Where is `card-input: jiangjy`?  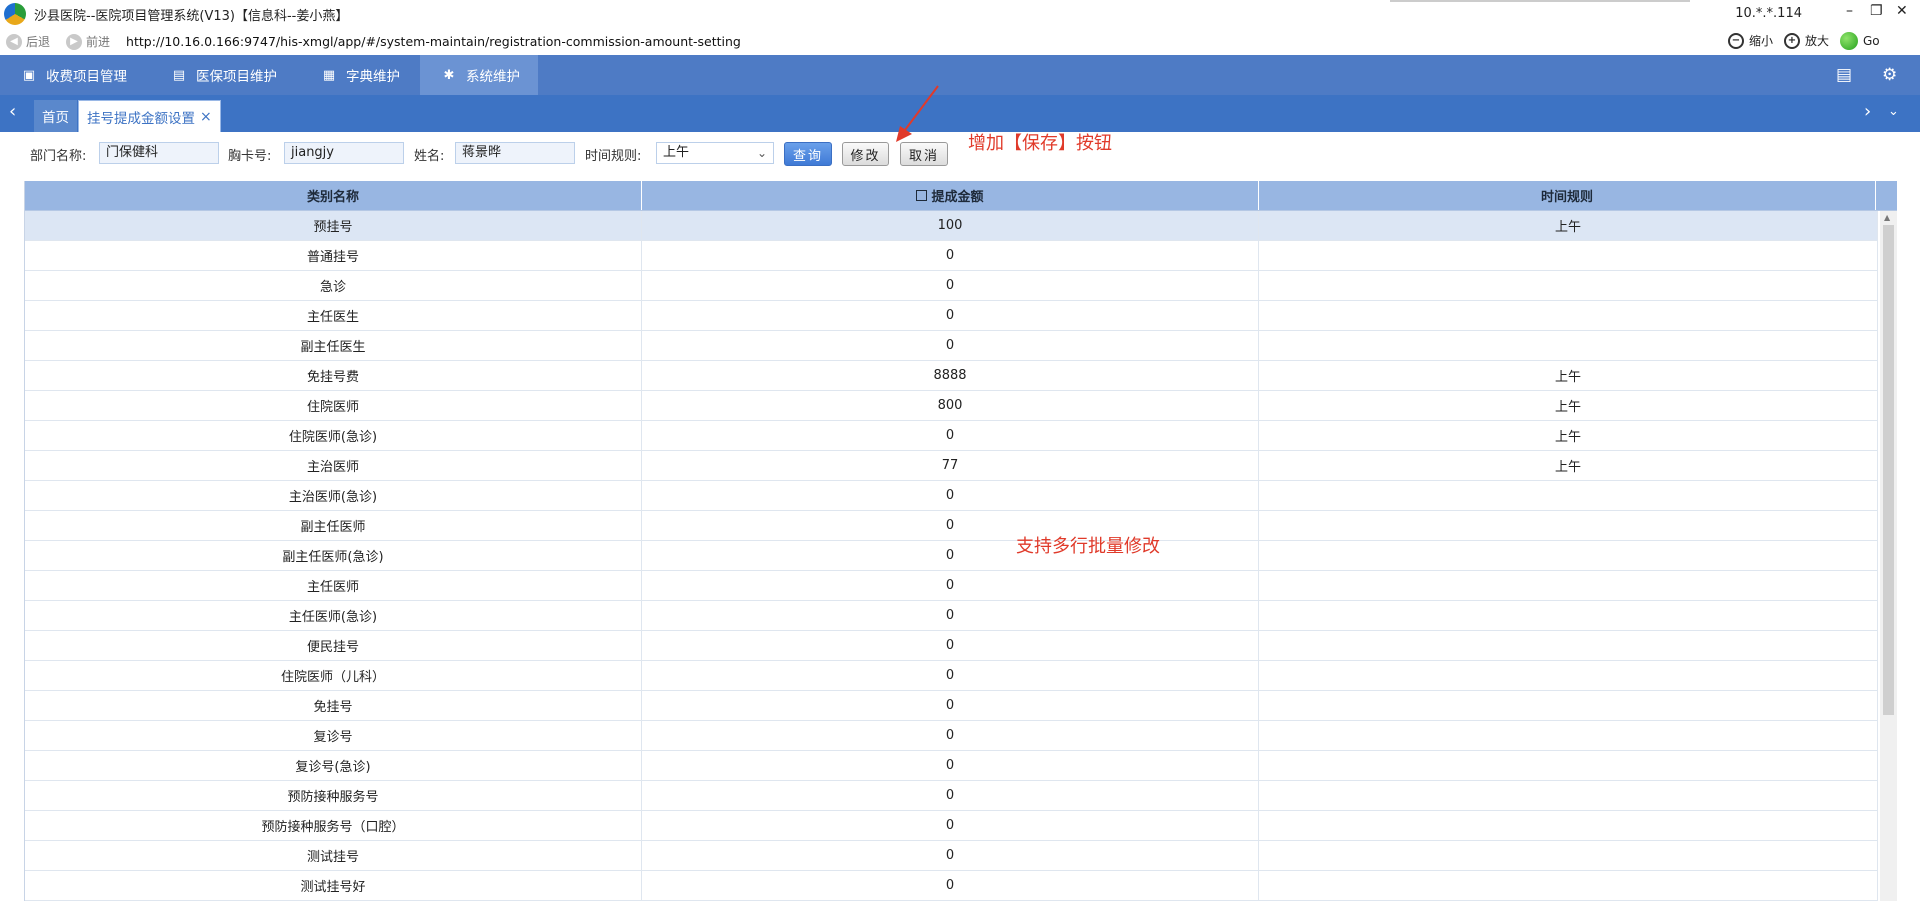
card-input: jiangjy is located at coordinates (344, 153).